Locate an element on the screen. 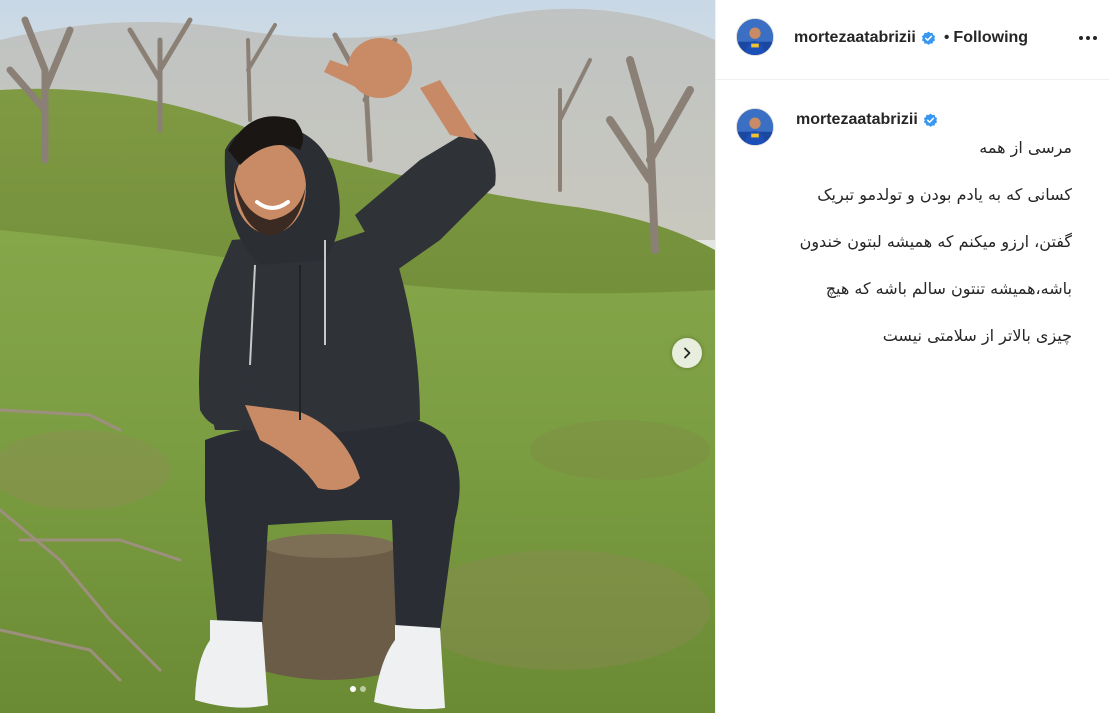 This screenshot has width=1109, height=715. post-header: mortezaatabrizii • Following is located at coordinates (912, 40).